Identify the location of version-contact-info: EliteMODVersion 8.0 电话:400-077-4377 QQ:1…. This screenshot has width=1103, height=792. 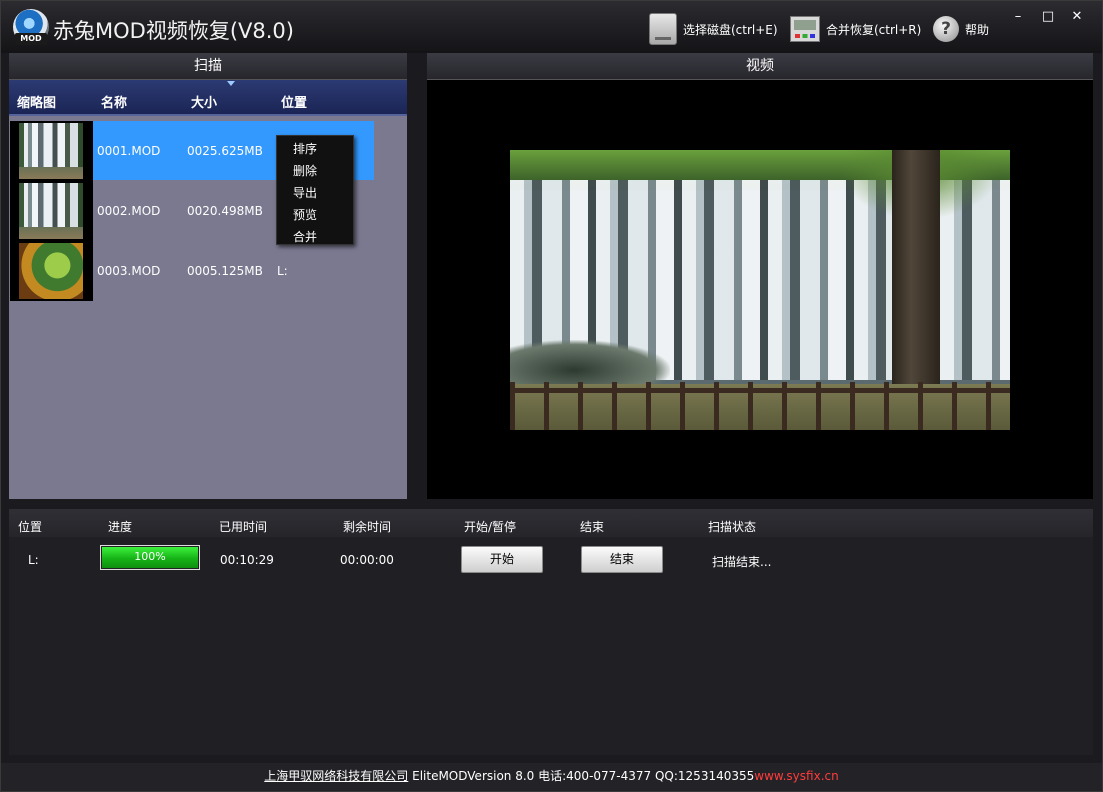
(581, 776).